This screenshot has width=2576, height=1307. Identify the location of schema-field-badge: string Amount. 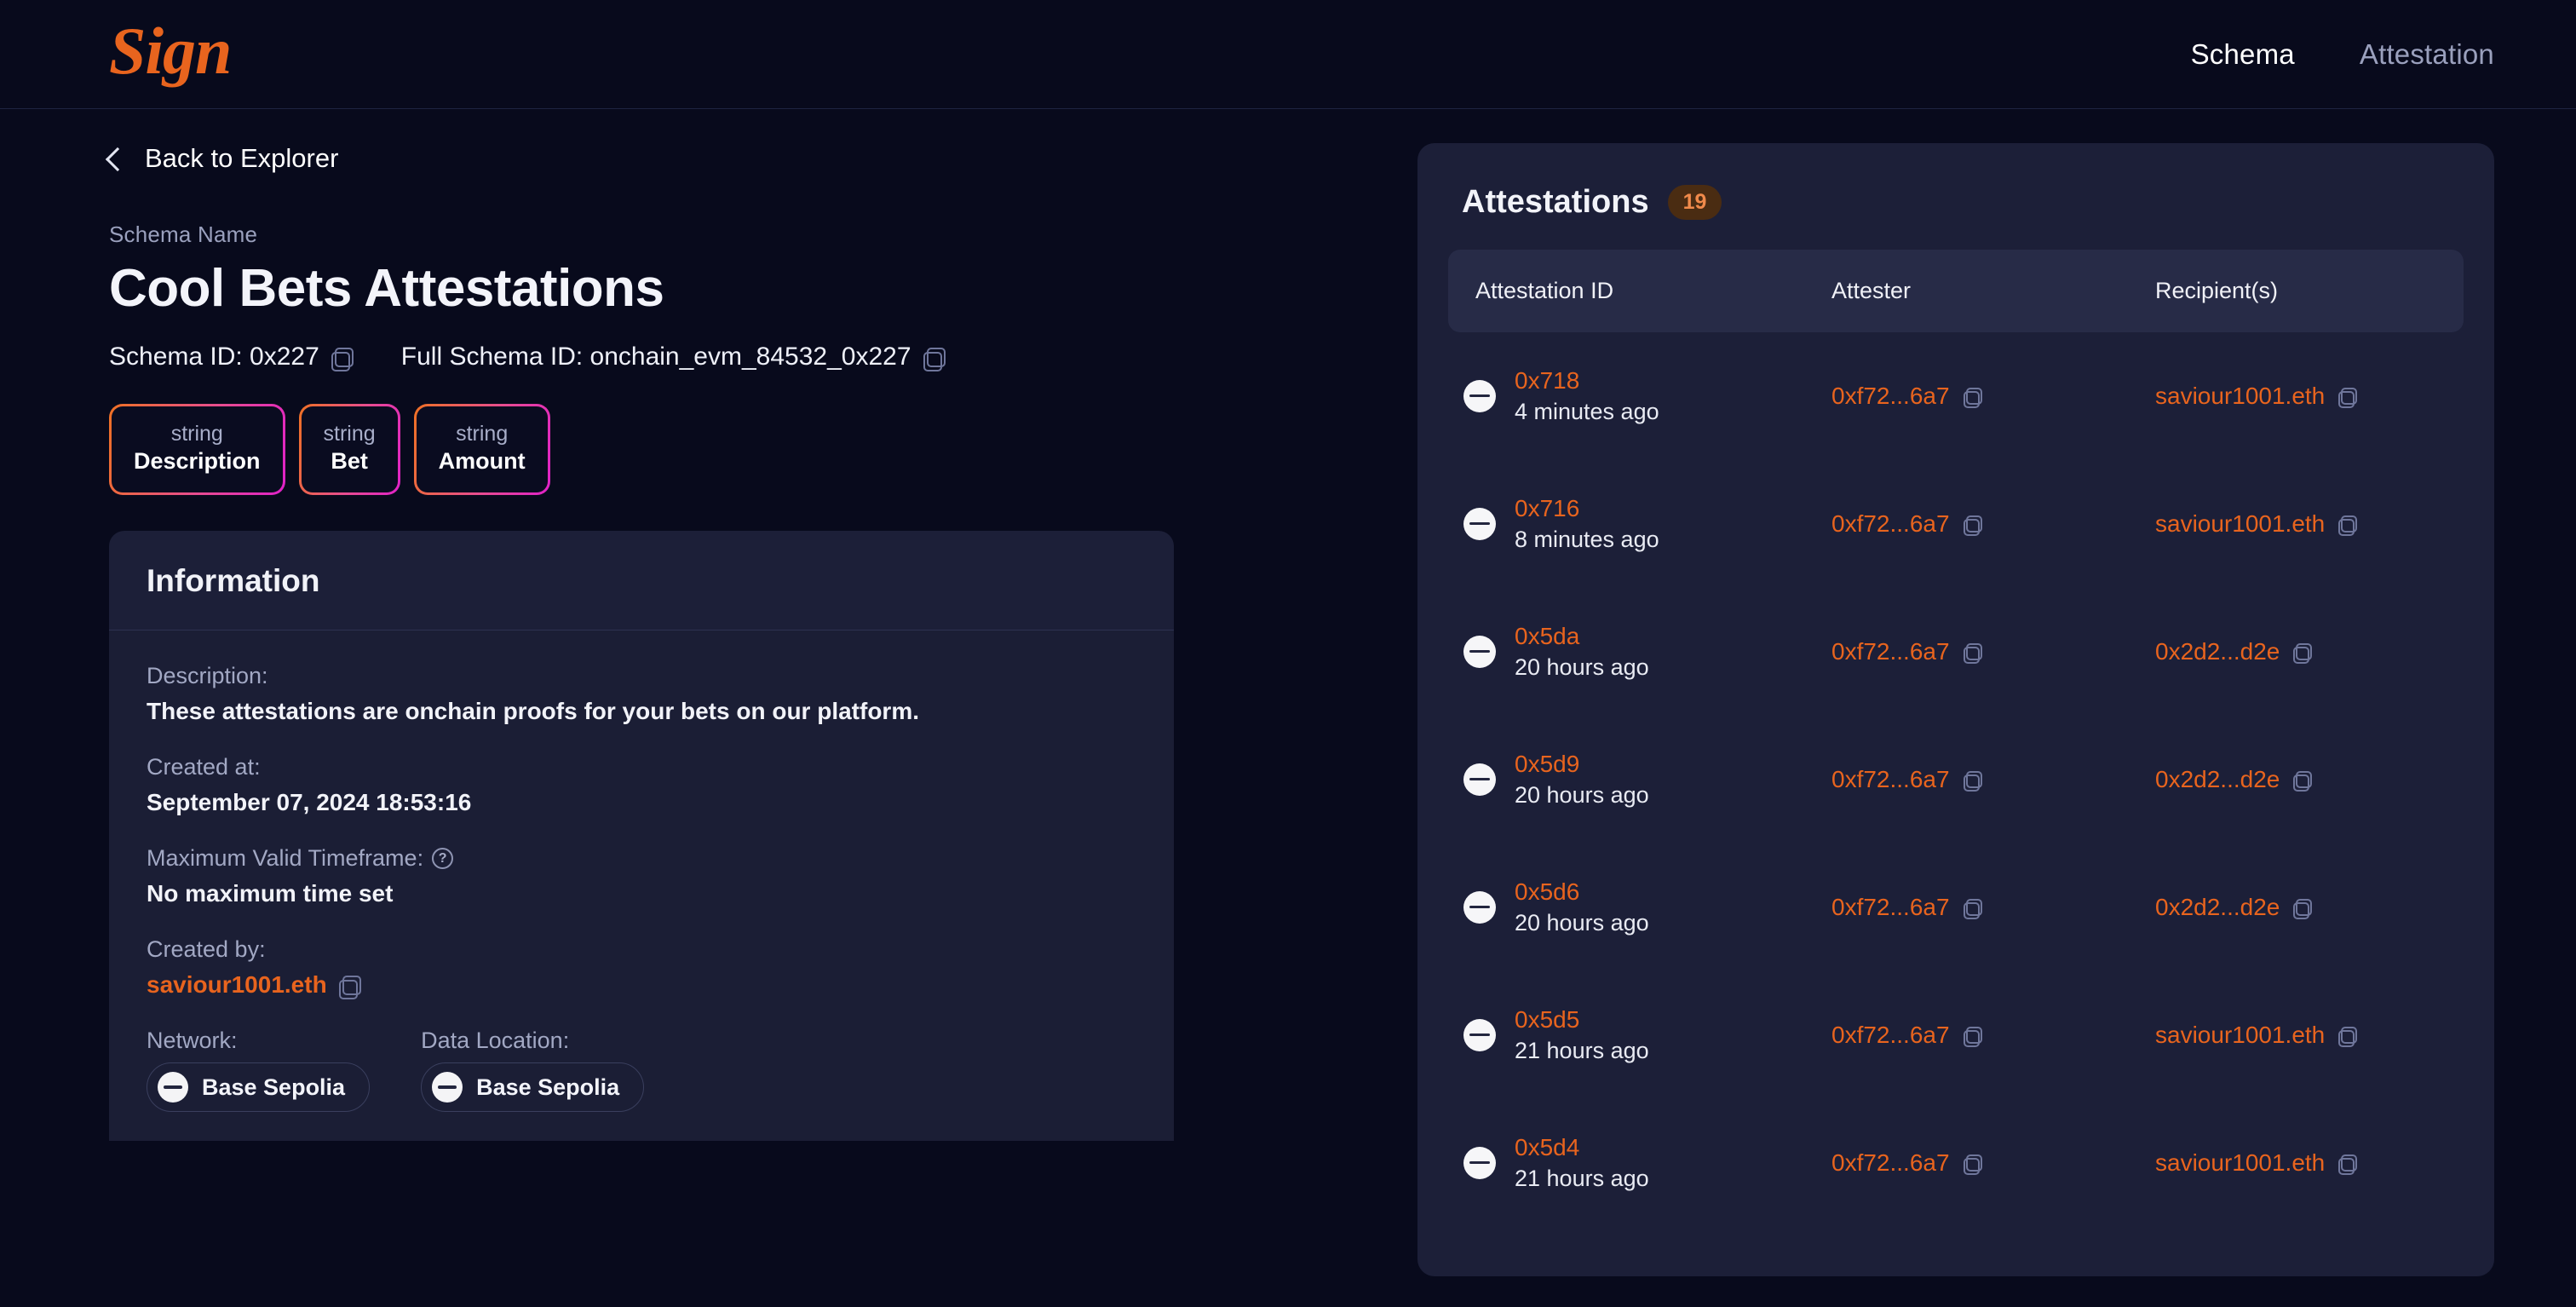
(481, 450).